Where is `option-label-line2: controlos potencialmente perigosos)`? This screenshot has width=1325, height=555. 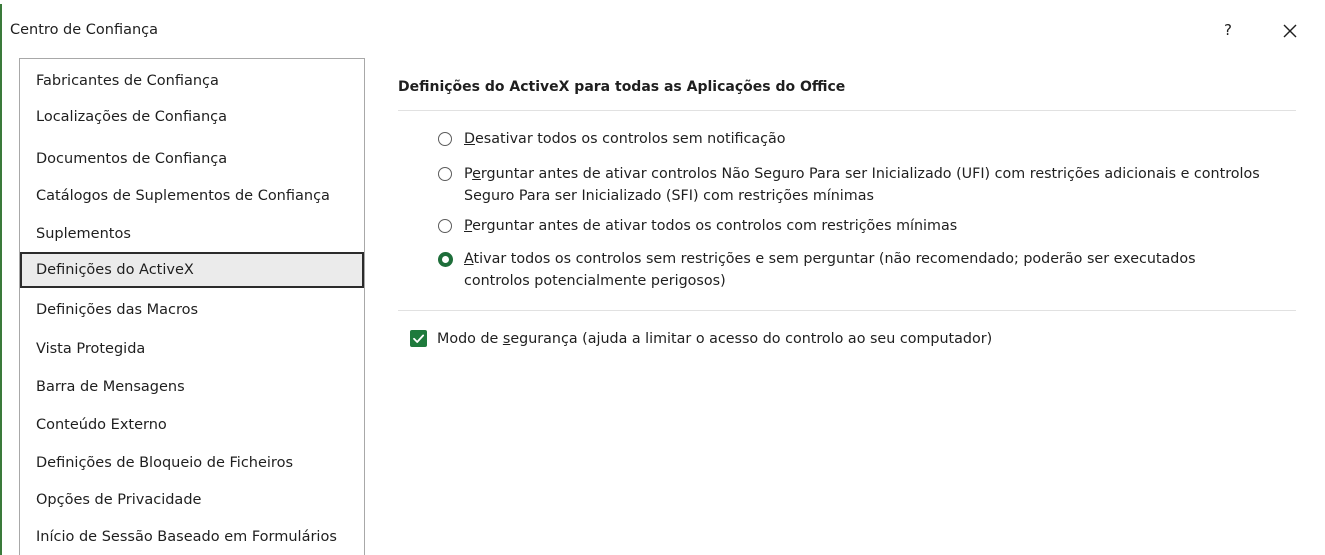
option-label-line2: controlos potencialmente perigosos) is located at coordinates (595, 281).